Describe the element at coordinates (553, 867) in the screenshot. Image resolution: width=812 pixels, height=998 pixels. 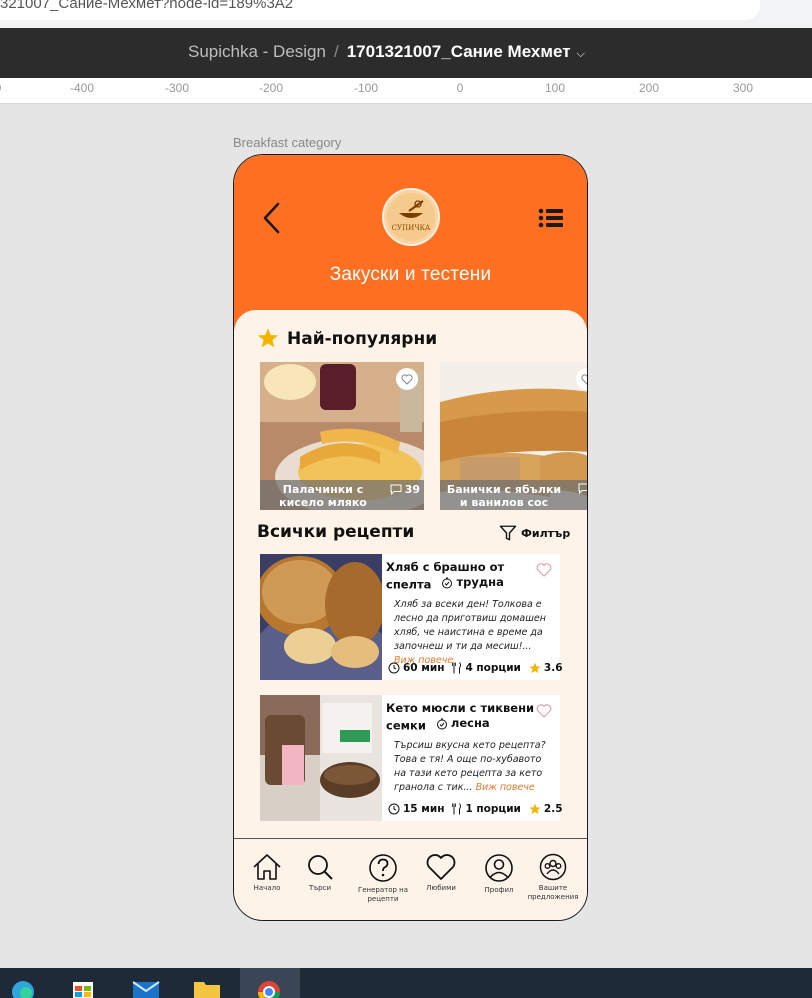
I see `community-icon` at that location.